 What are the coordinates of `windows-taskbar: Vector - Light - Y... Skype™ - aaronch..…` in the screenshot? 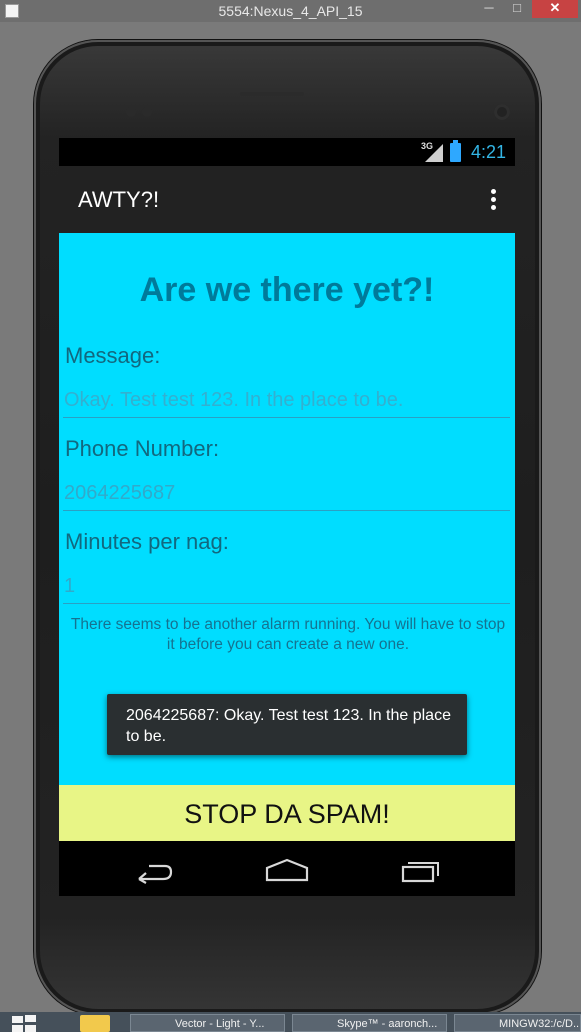 It's located at (290, 1022).